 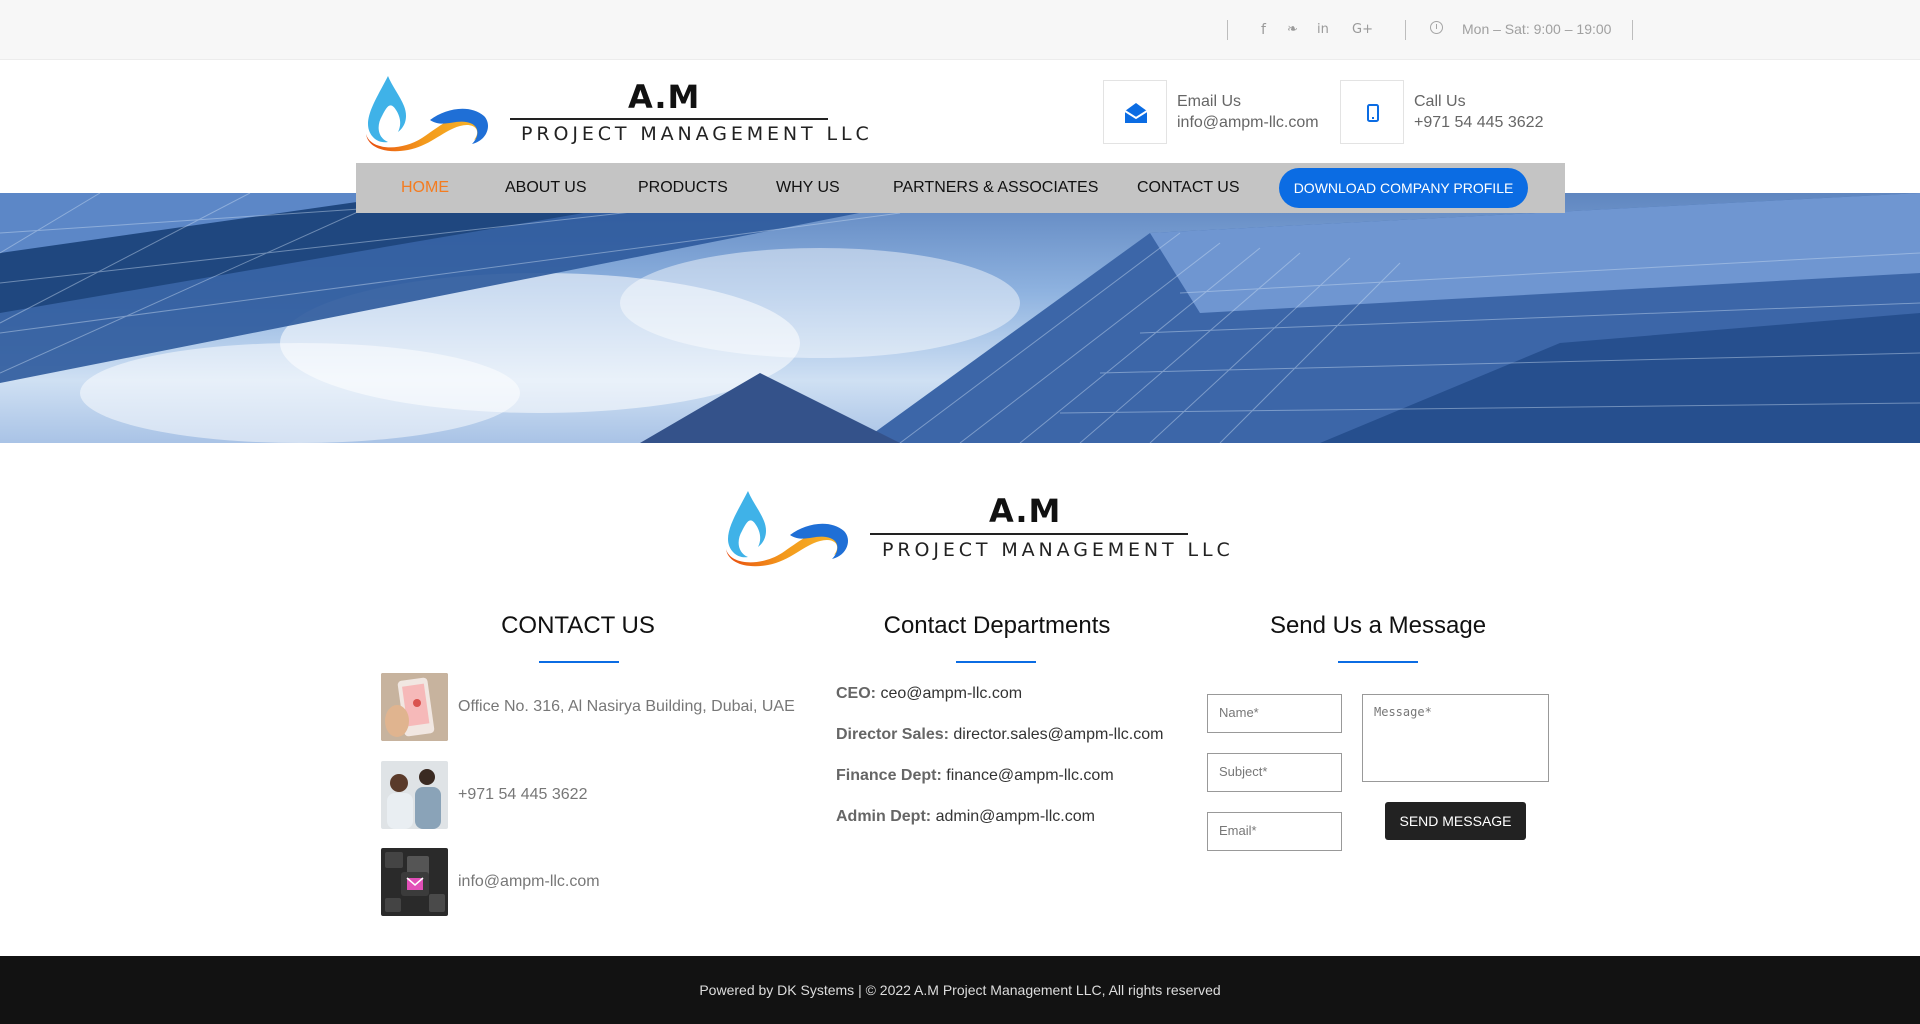 I want to click on contact-departments-heading: Contact Departments, so click(x=997, y=625).